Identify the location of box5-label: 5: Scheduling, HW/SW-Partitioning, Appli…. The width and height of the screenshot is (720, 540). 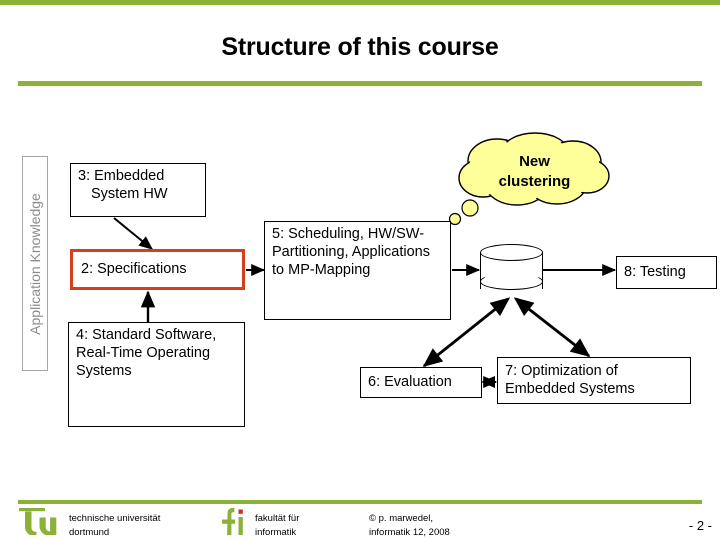
(351, 252).